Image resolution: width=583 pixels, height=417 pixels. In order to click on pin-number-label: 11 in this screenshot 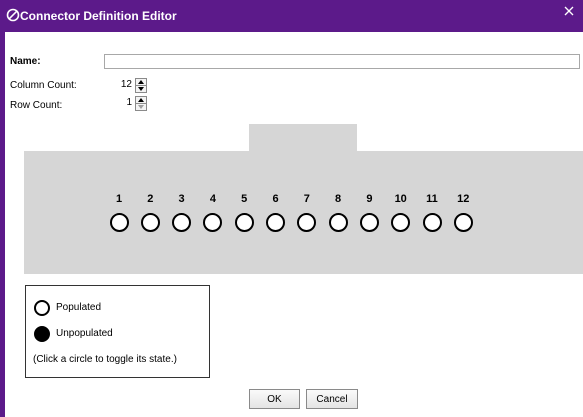, I will do `click(432, 199)`.